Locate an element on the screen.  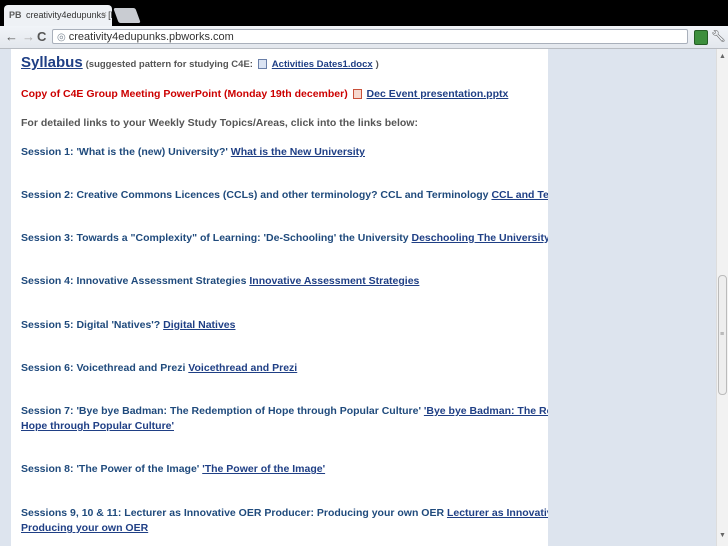
back-arrow-icon: ← is located at coordinates (11, 36).